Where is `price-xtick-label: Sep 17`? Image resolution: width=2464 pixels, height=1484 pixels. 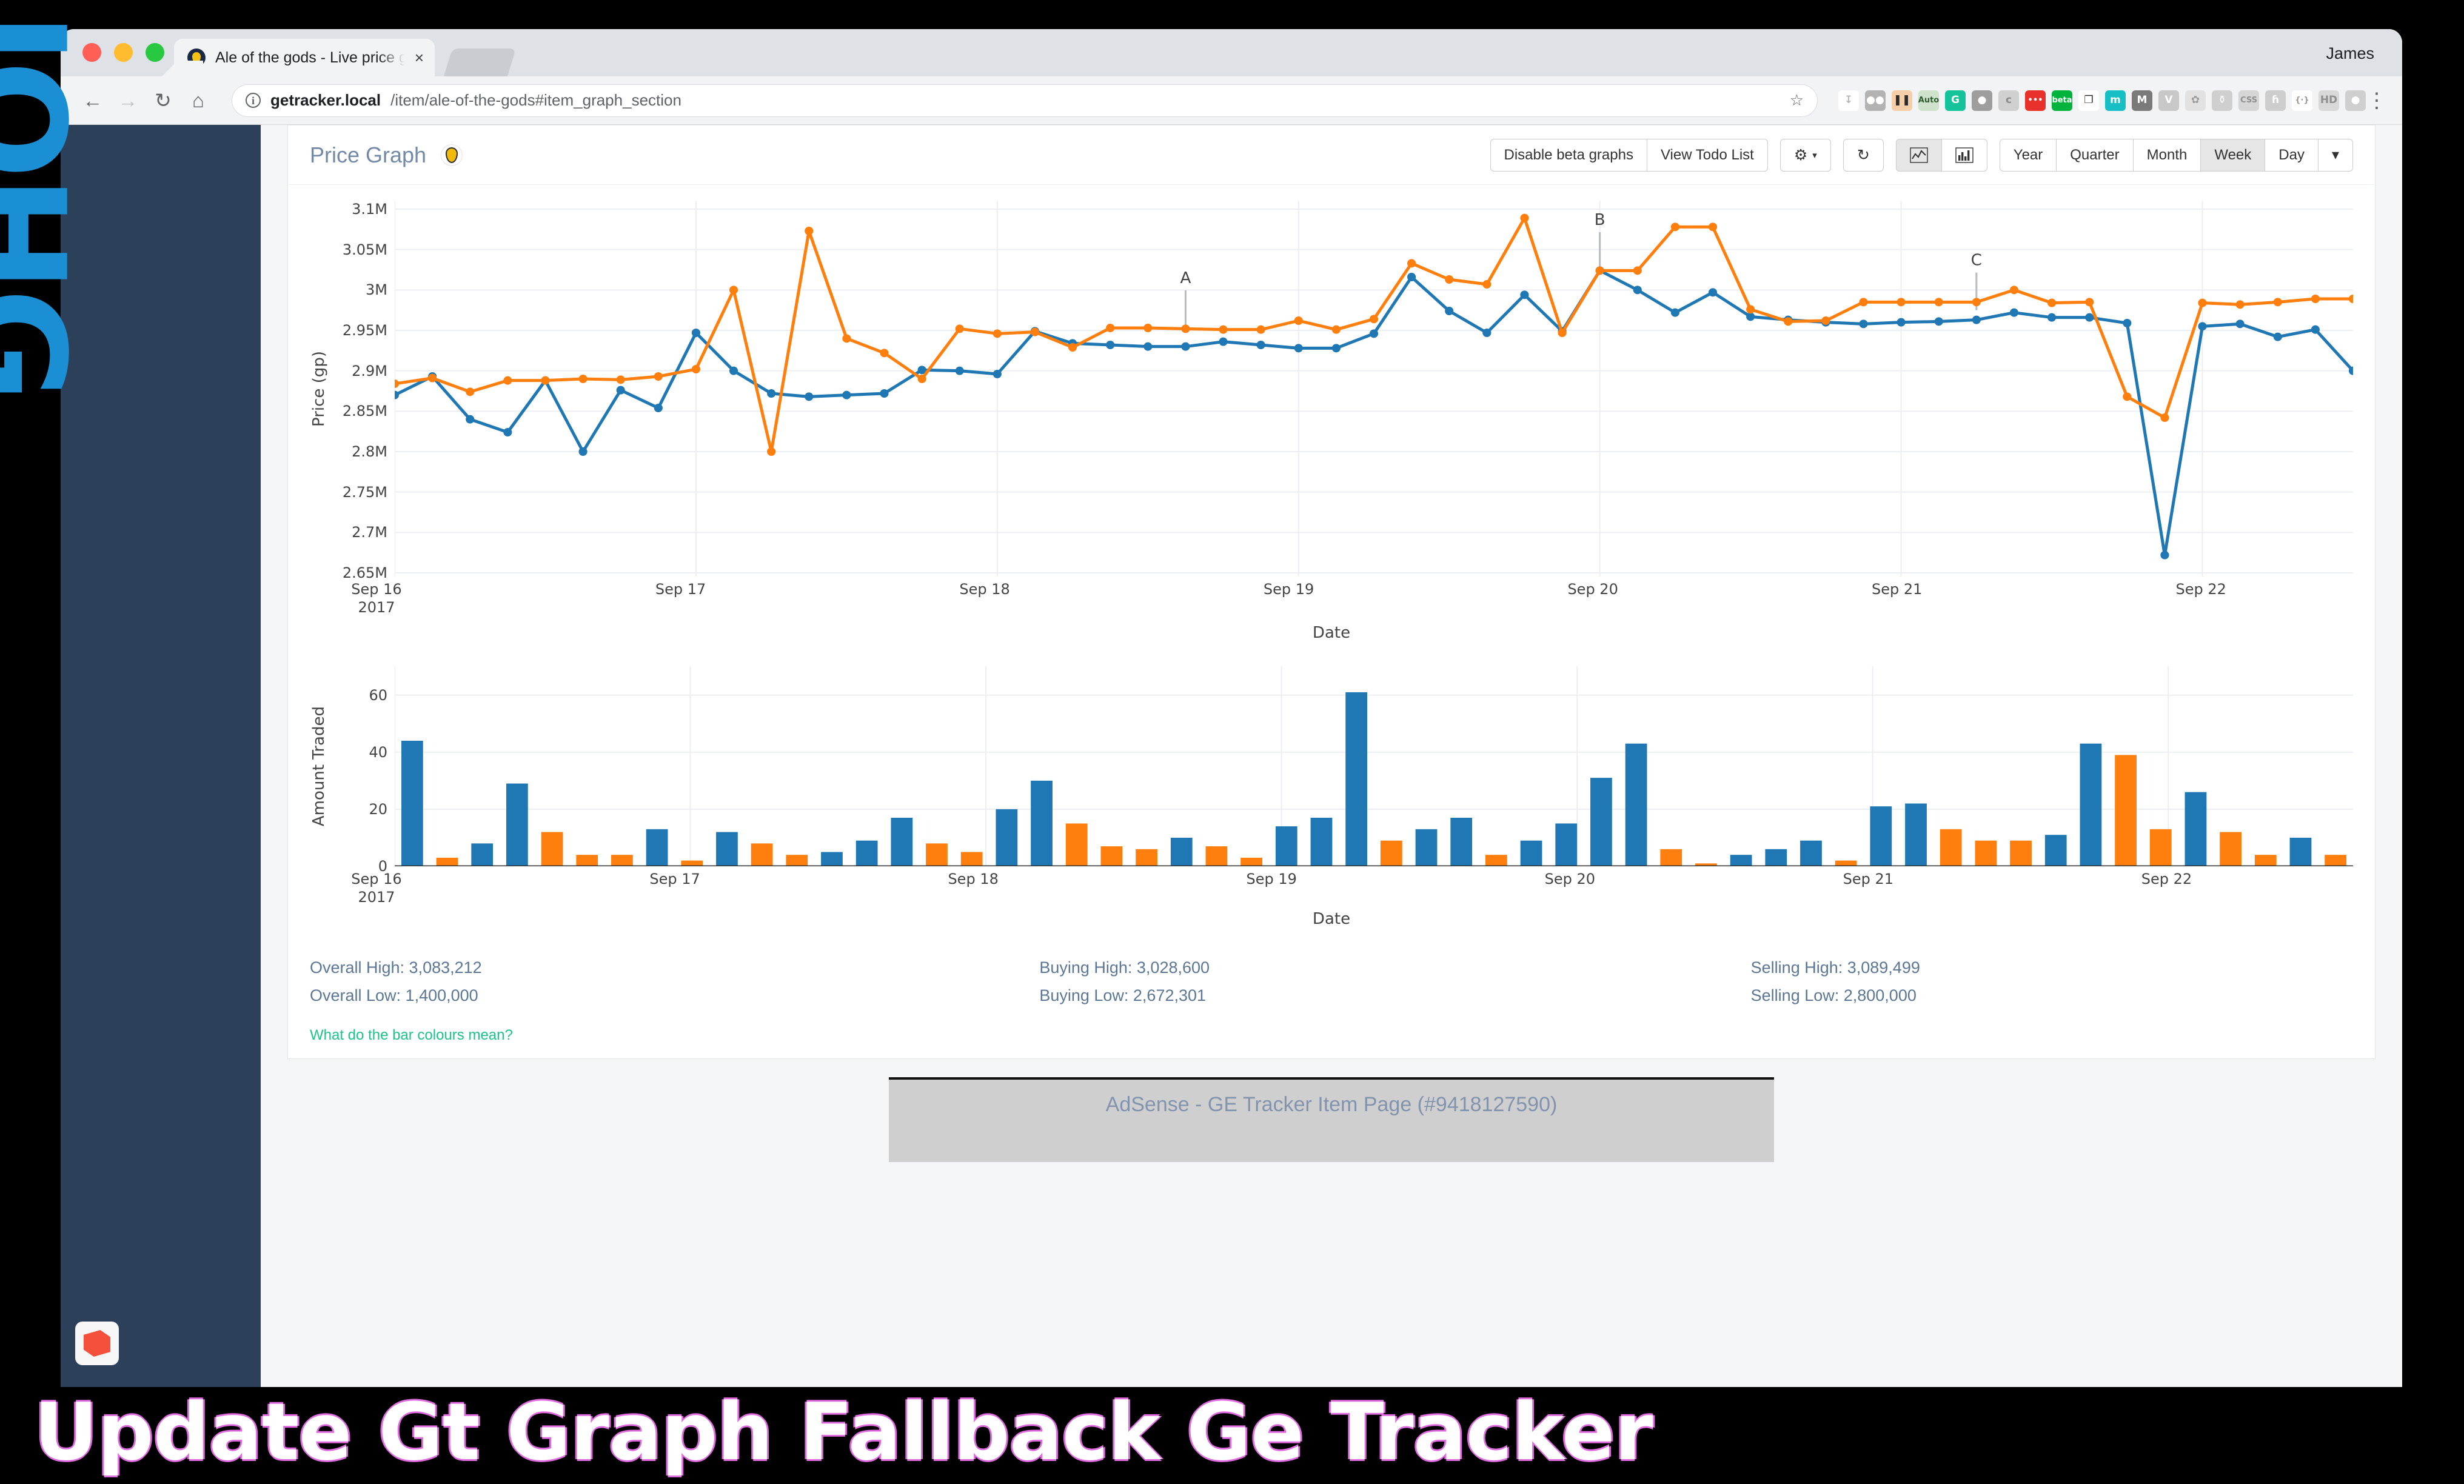 price-xtick-label: Sep 17 is located at coordinates (680, 589).